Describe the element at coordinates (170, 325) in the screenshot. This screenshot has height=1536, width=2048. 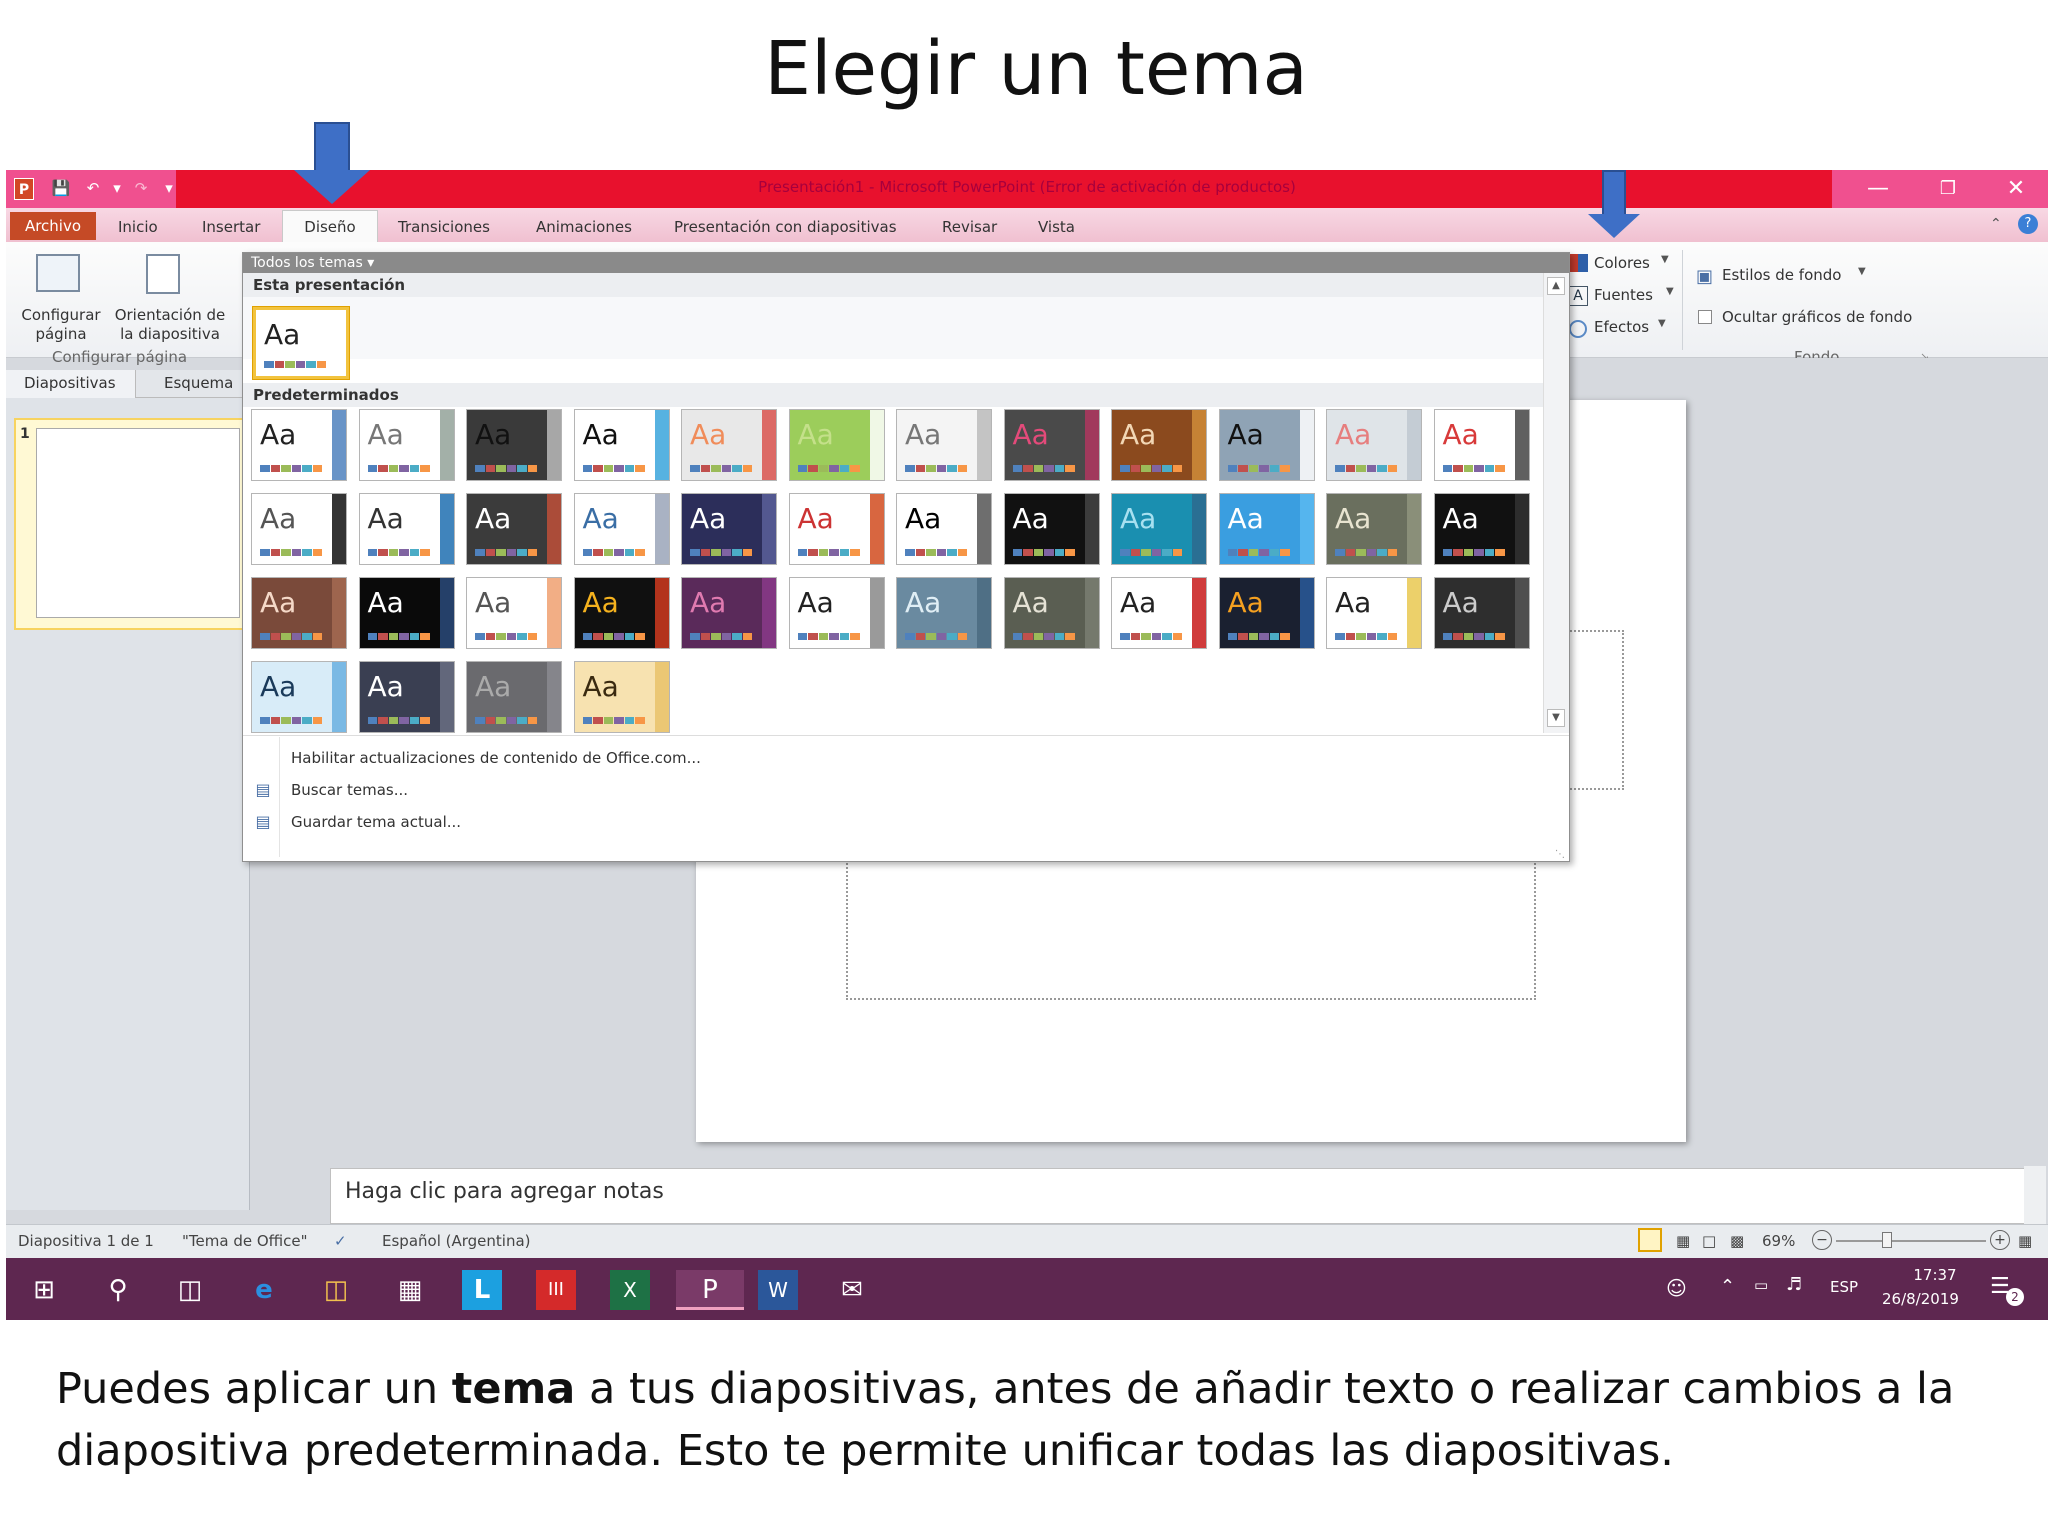
I see `orientacion-button: Orientación de la diapositiva` at that location.